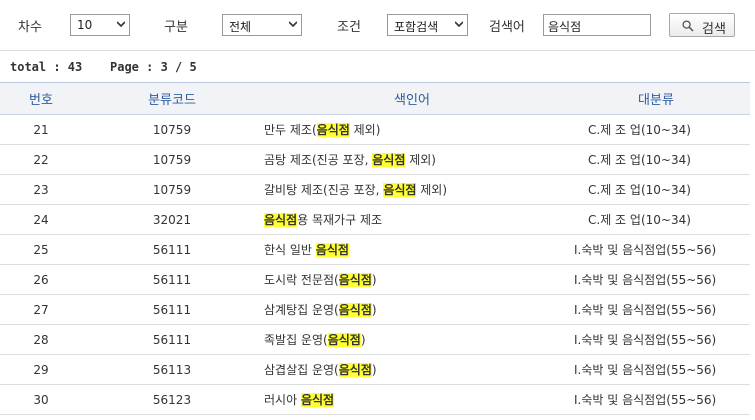  Describe the element at coordinates (301, 370) in the screenshot. I see `index-word-prefix: 삼겹살집 운영(` at that location.